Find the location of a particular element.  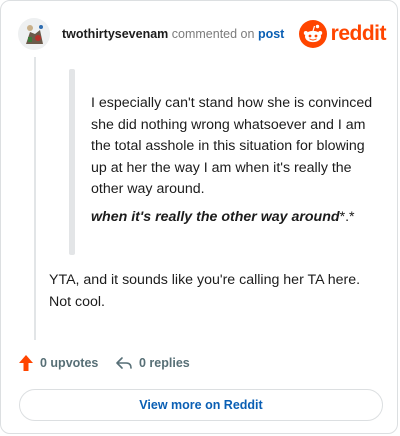

comment-actions: 0 upvotes 0 replies is located at coordinates (203, 363).